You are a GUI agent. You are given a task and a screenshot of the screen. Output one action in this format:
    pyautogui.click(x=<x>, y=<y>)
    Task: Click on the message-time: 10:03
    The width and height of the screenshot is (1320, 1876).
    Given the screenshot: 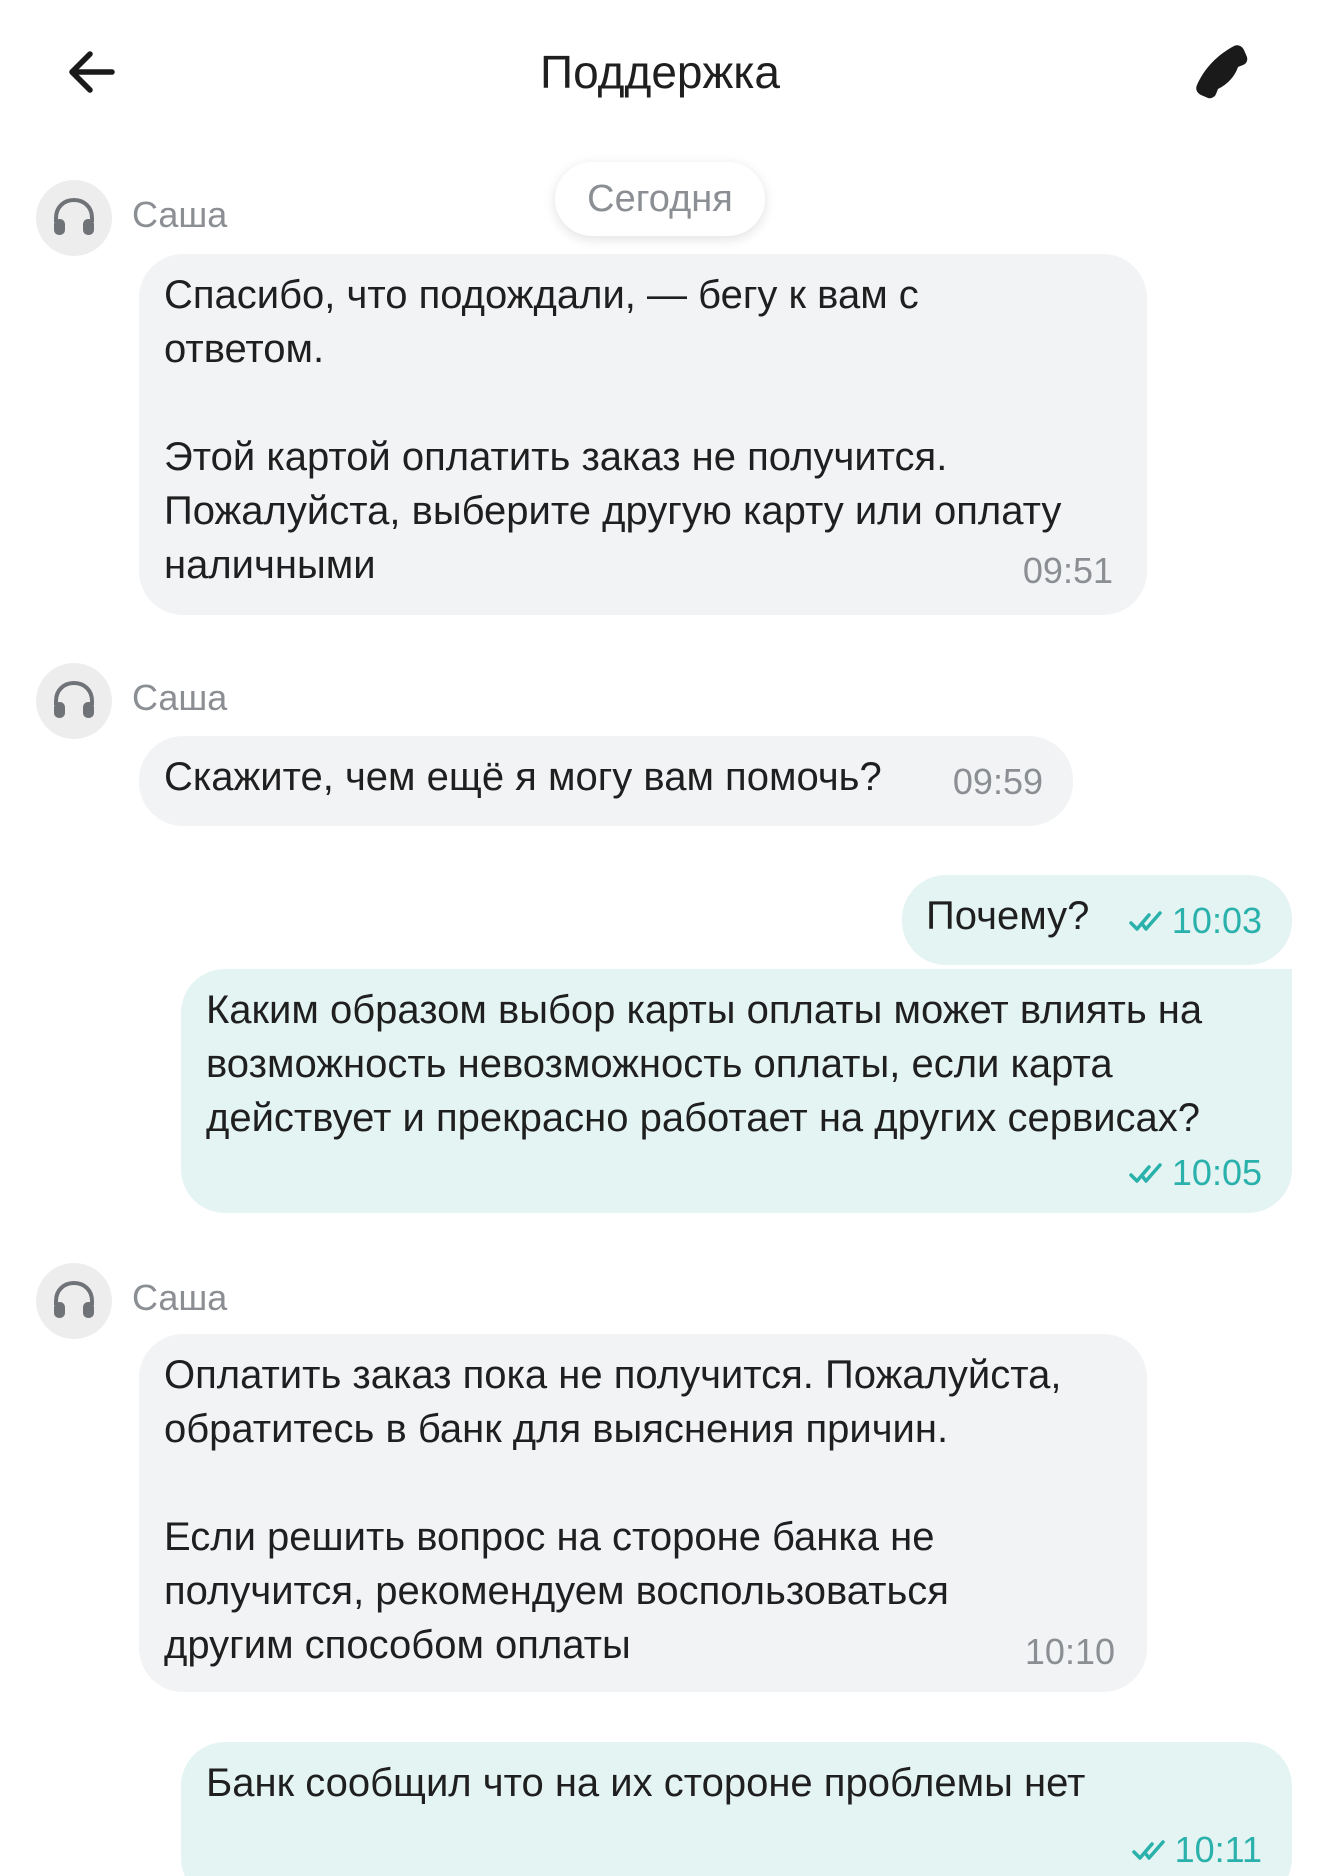 What is the action you would take?
    pyautogui.click(x=1216, y=920)
    